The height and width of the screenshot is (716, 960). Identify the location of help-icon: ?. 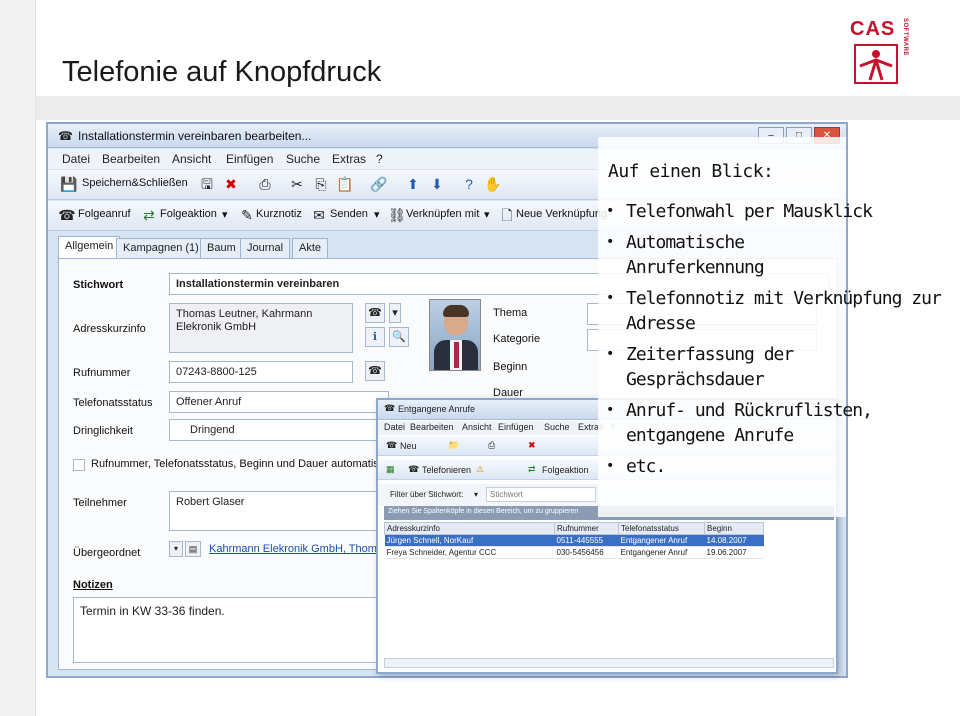
(469, 184).